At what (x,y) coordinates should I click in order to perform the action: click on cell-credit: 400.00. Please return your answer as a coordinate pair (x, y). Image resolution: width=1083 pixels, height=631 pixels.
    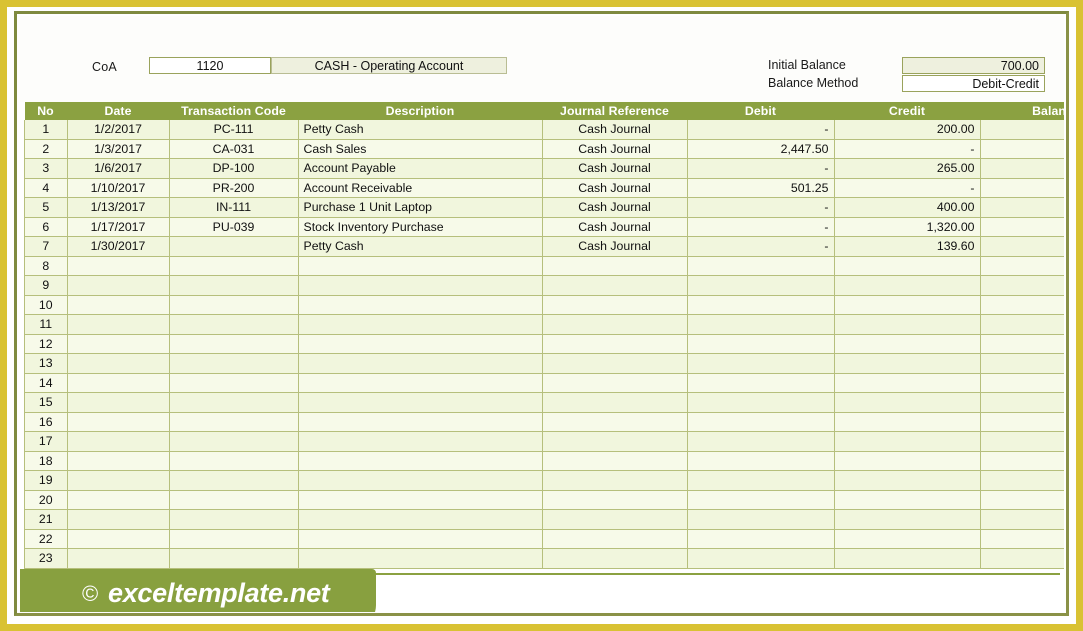
    Looking at the image, I should click on (907, 207).